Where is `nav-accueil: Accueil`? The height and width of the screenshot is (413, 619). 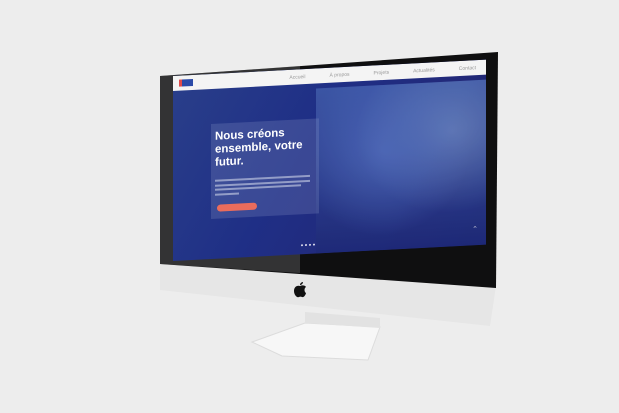
nav-accueil: Accueil is located at coordinates (297, 77).